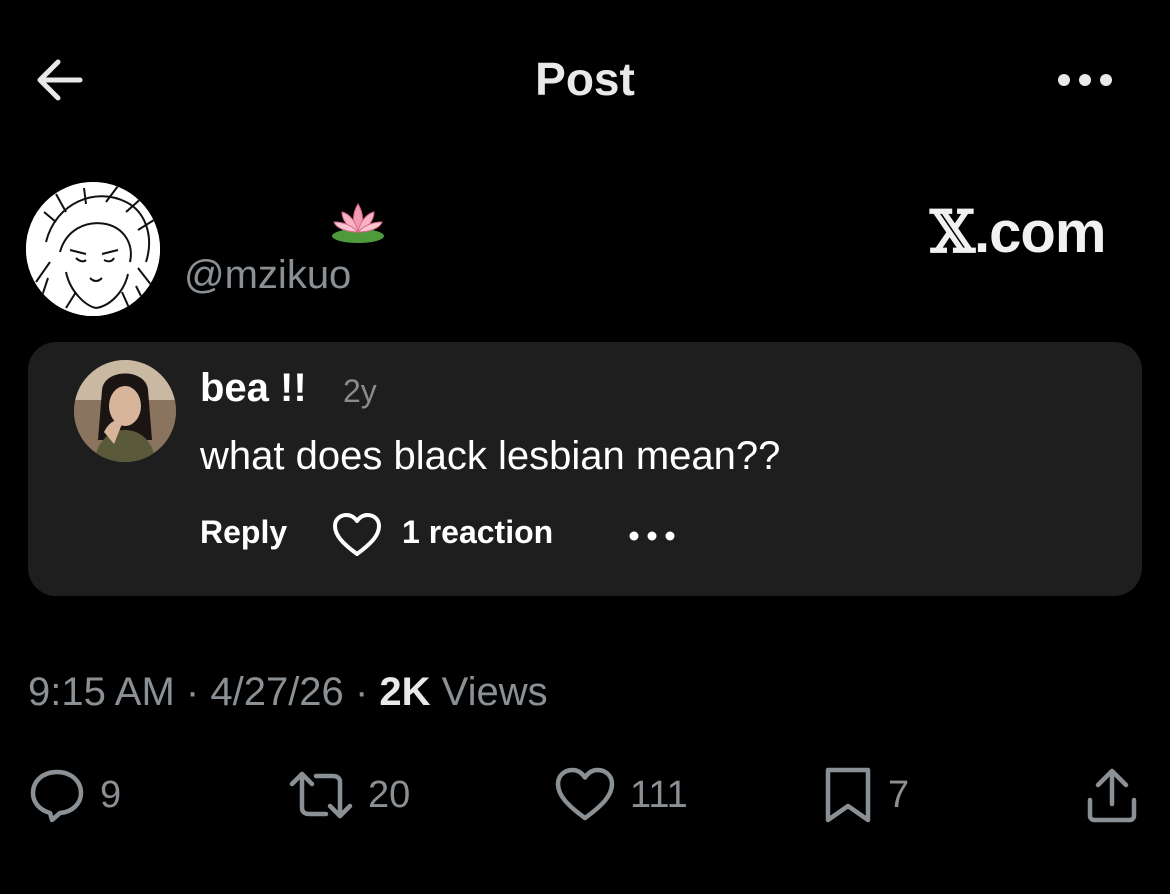 The width and height of the screenshot is (1170, 894). I want to click on x-watermark: 𝕏.com, so click(1018, 232).